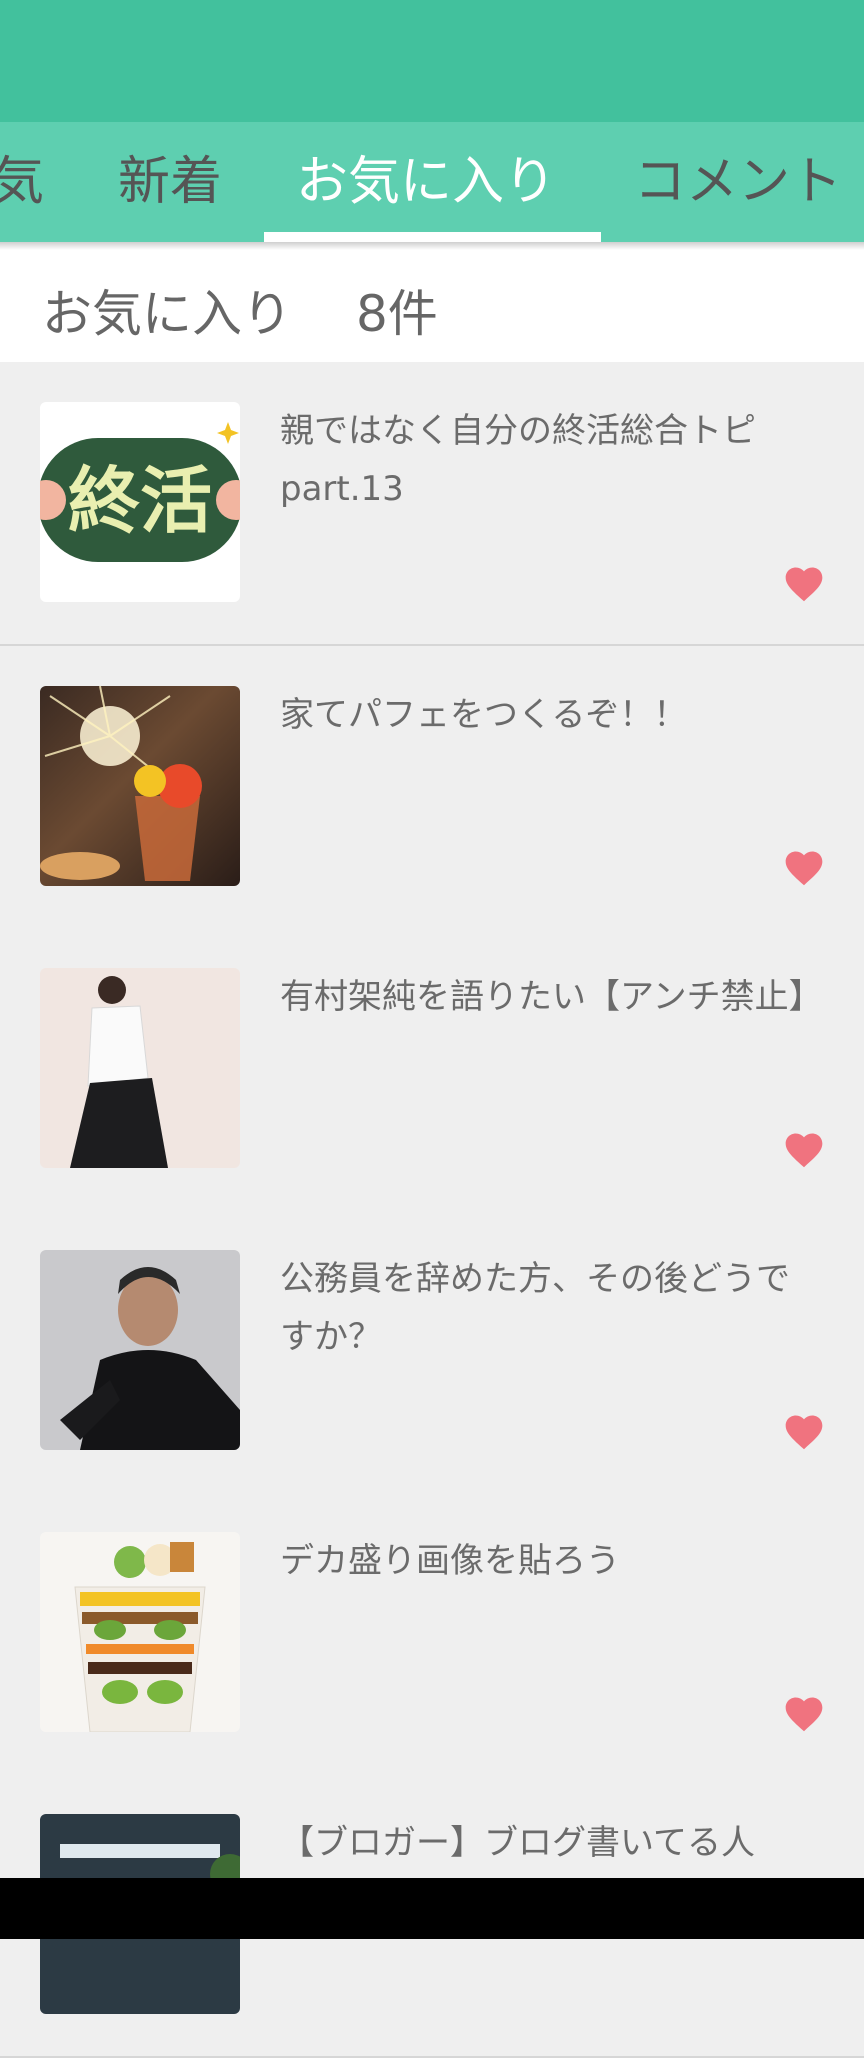 This screenshot has height=2058, width=864. I want to click on tab-new: 新着, so click(170, 182).